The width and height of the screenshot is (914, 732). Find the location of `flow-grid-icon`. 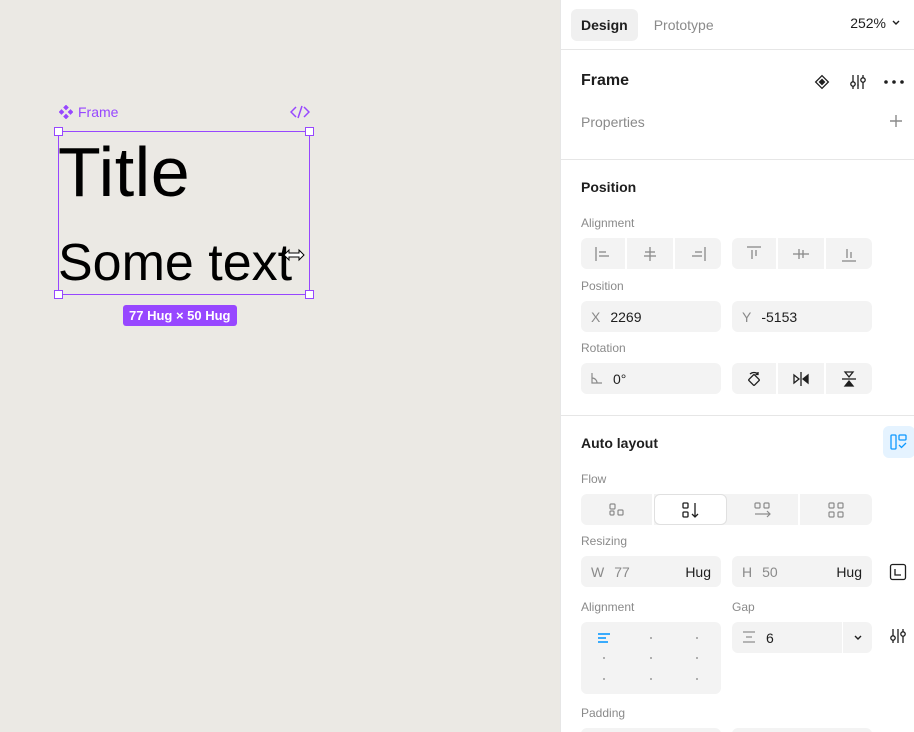

flow-grid-icon is located at coordinates (836, 509).